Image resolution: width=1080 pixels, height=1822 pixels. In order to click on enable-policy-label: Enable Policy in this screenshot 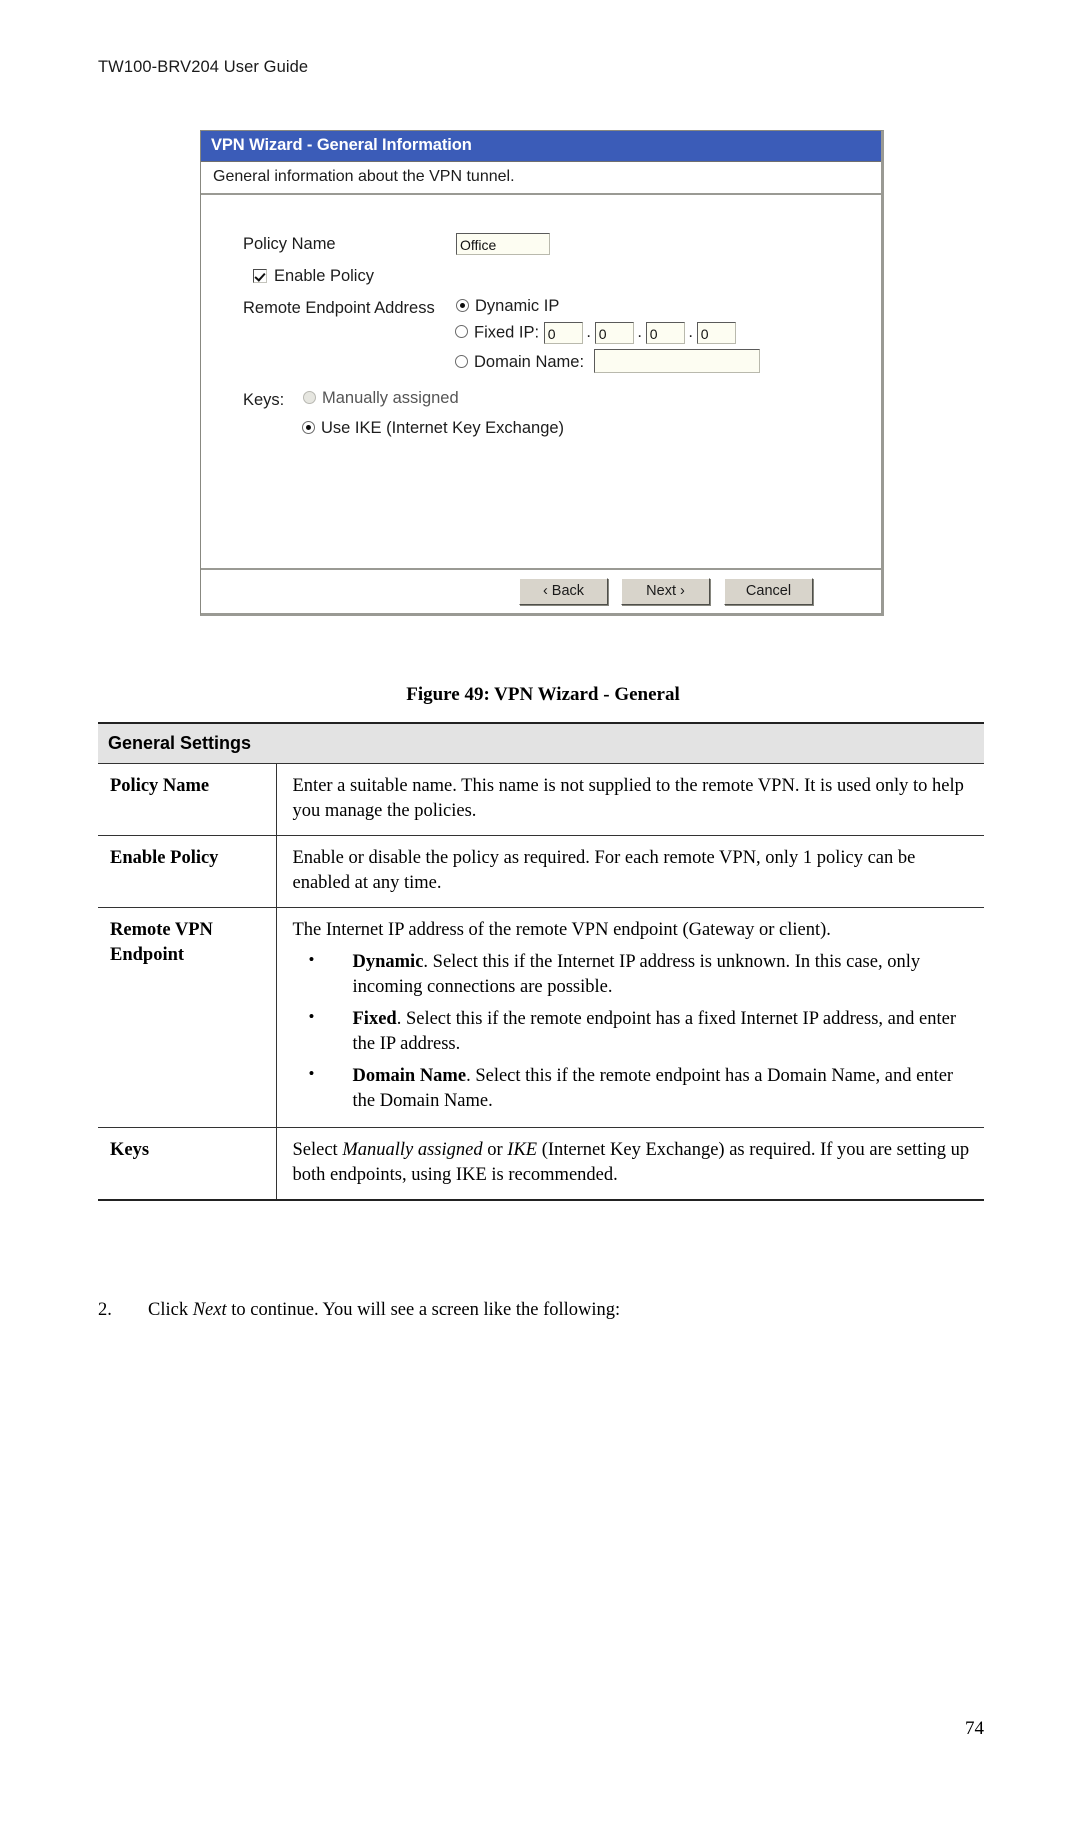, I will do `click(324, 276)`.